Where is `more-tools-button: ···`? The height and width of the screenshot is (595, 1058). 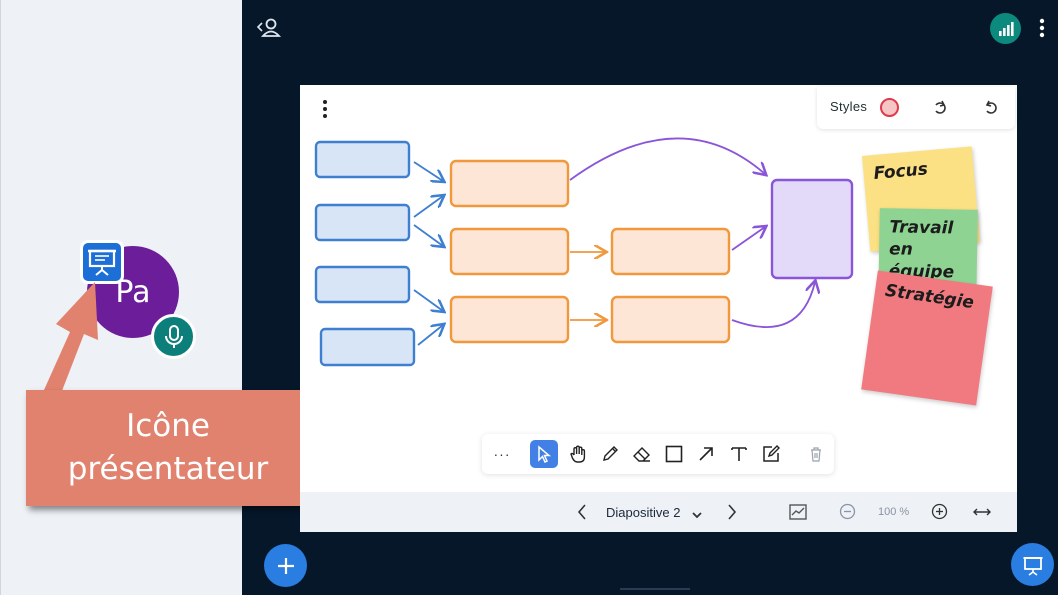 more-tools-button: ··· is located at coordinates (502, 454).